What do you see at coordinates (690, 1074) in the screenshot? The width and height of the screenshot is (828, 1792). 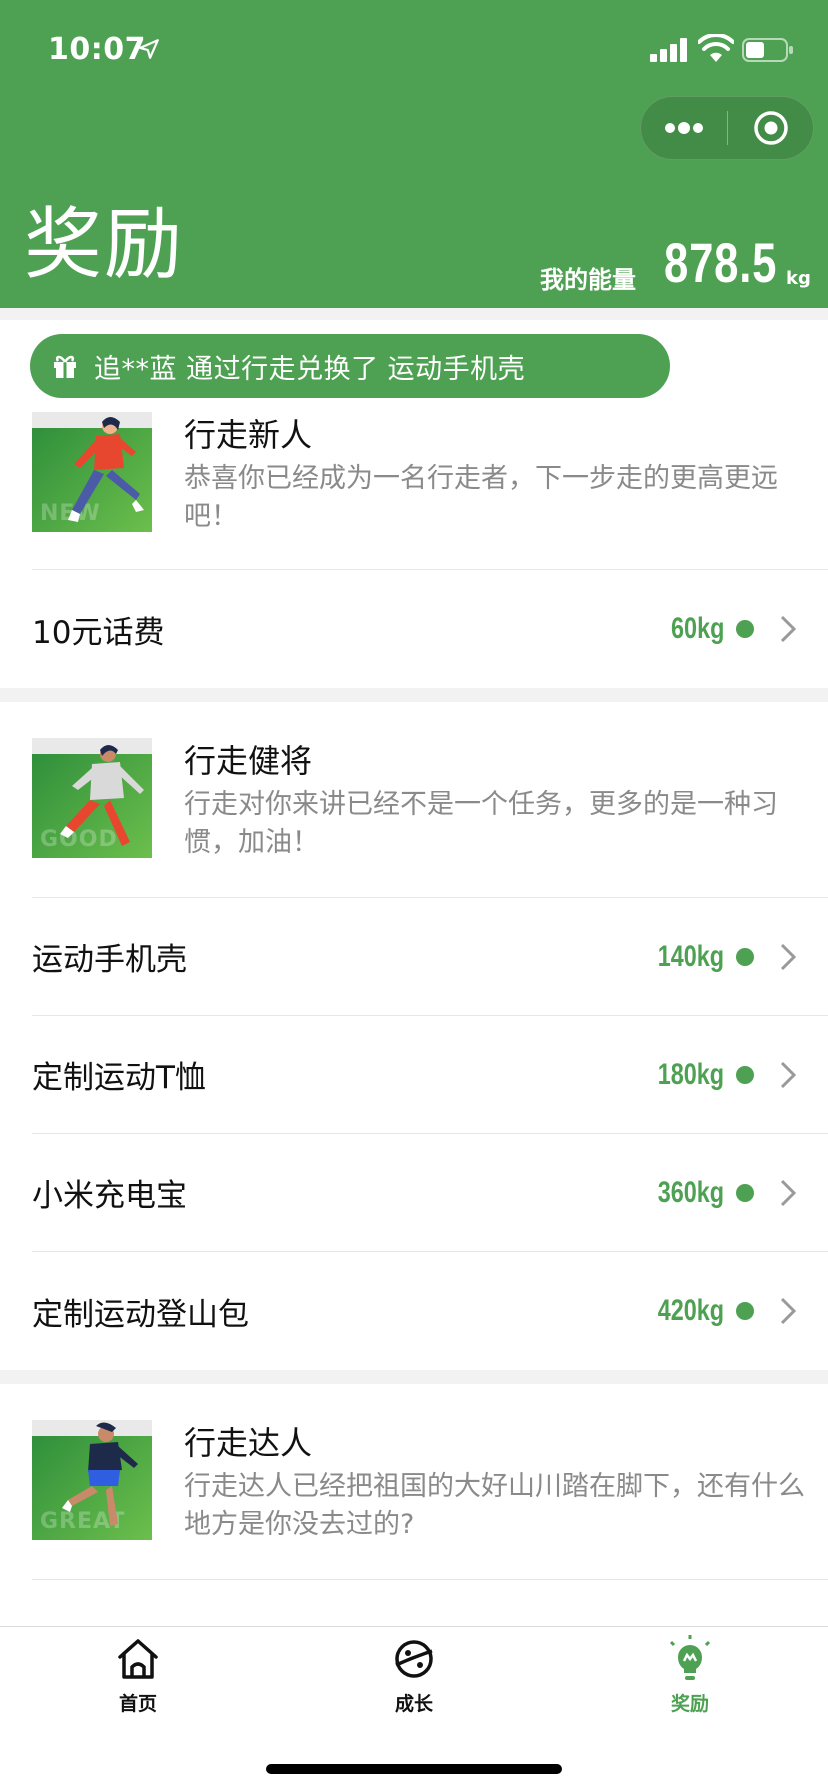 I see `reward-cost: 180kg` at bounding box center [690, 1074].